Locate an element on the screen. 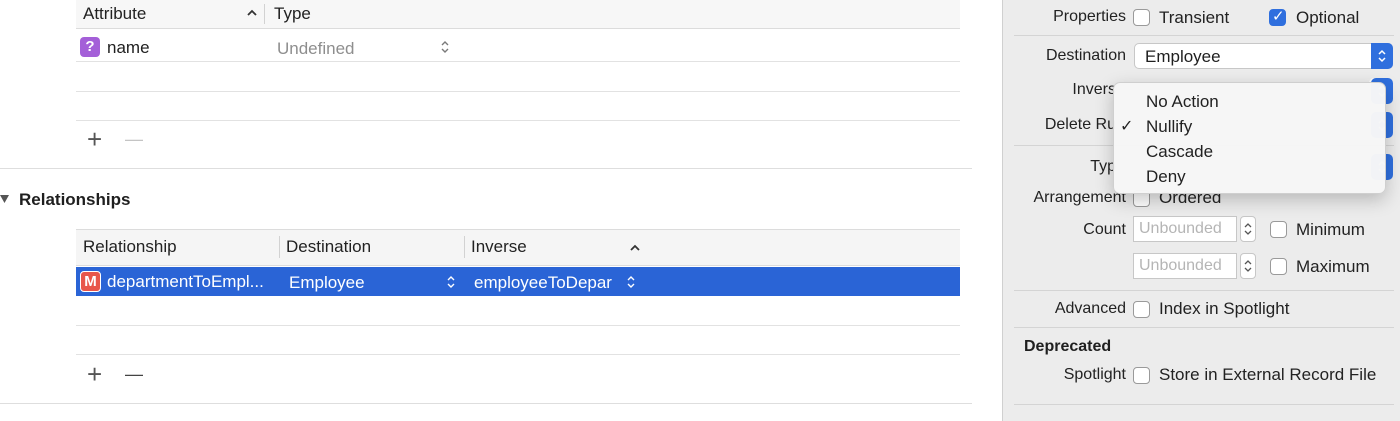 The height and width of the screenshot is (421, 1400). delete-rule-label: Delete Ru is located at coordinates (1080, 124).